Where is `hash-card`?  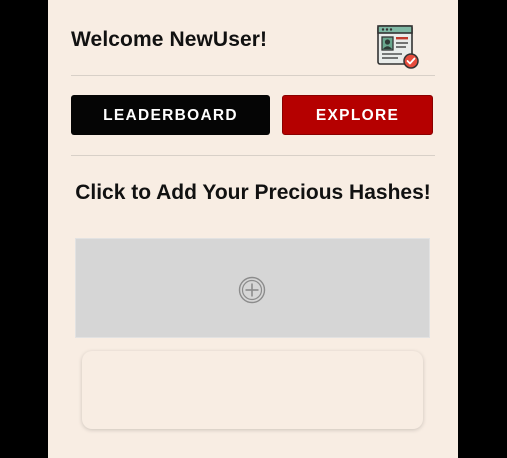 hash-card is located at coordinates (252, 390).